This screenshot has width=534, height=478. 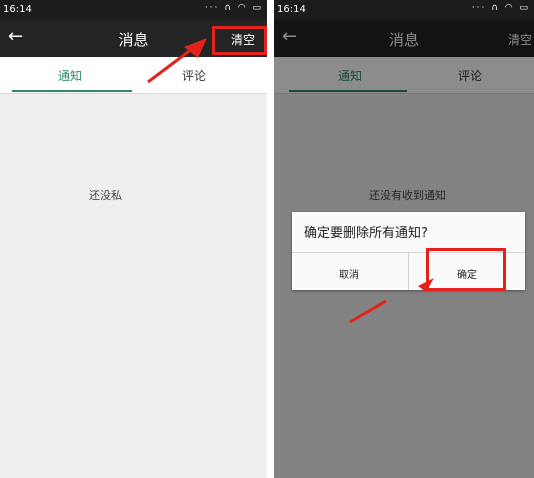 I want to click on empty-state-text: 还没私, so click(x=105, y=195).